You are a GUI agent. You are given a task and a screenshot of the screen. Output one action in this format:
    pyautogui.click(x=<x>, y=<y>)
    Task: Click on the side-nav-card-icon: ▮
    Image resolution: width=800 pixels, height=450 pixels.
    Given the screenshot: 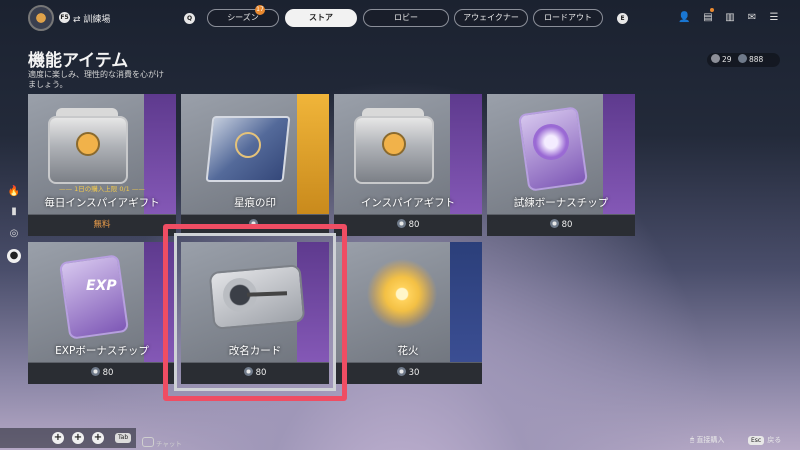 What is the action you would take?
    pyautogui.click(x=14, y=212)
    